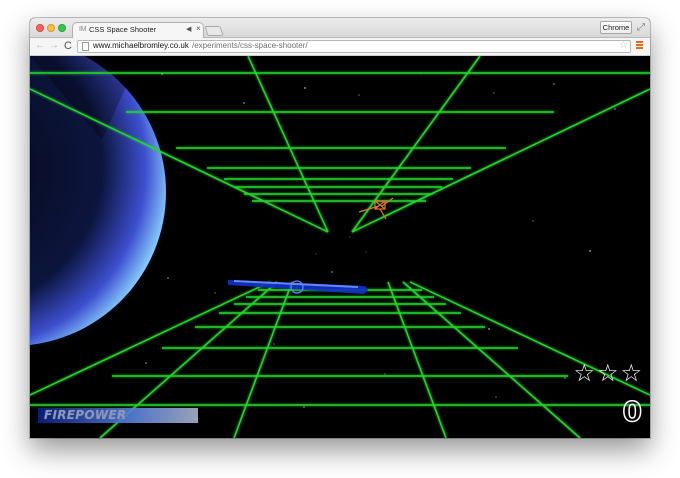  What do you see at coordinates (141, 45) in the screenshot?
I see `url-domain: www.michaelbromley.co.uk` at bounding box center [141, 45].